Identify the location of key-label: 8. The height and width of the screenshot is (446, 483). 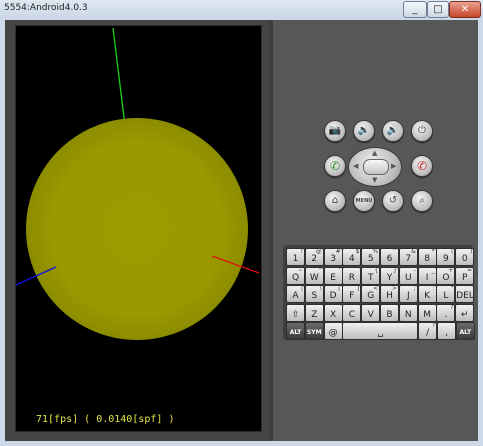
(427, 259).